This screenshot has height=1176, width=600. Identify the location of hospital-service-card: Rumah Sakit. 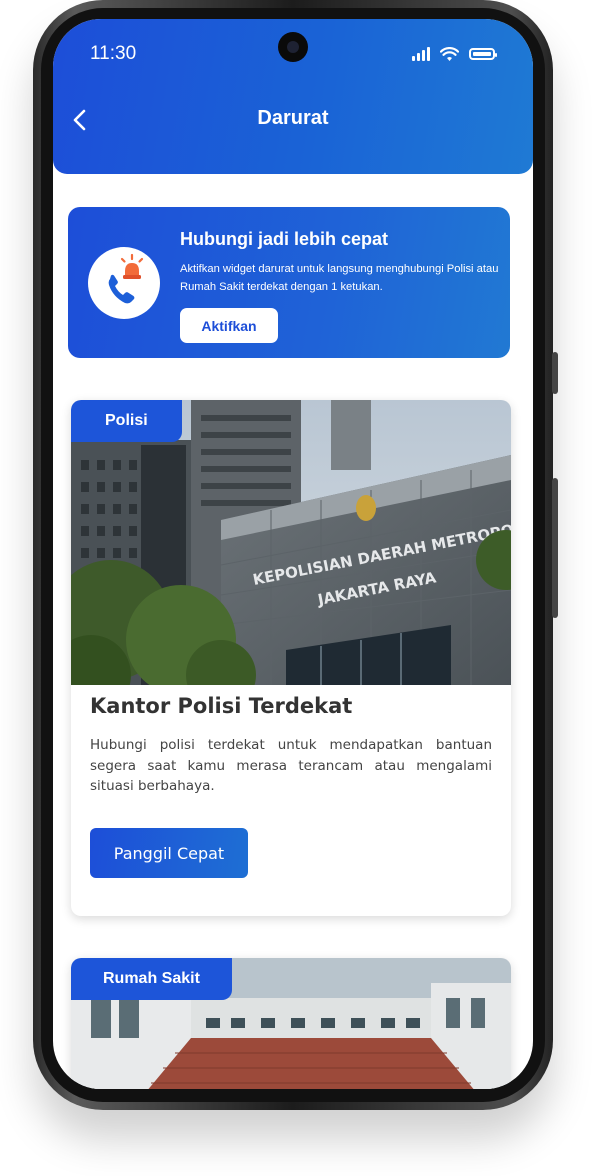
(291, 1023).